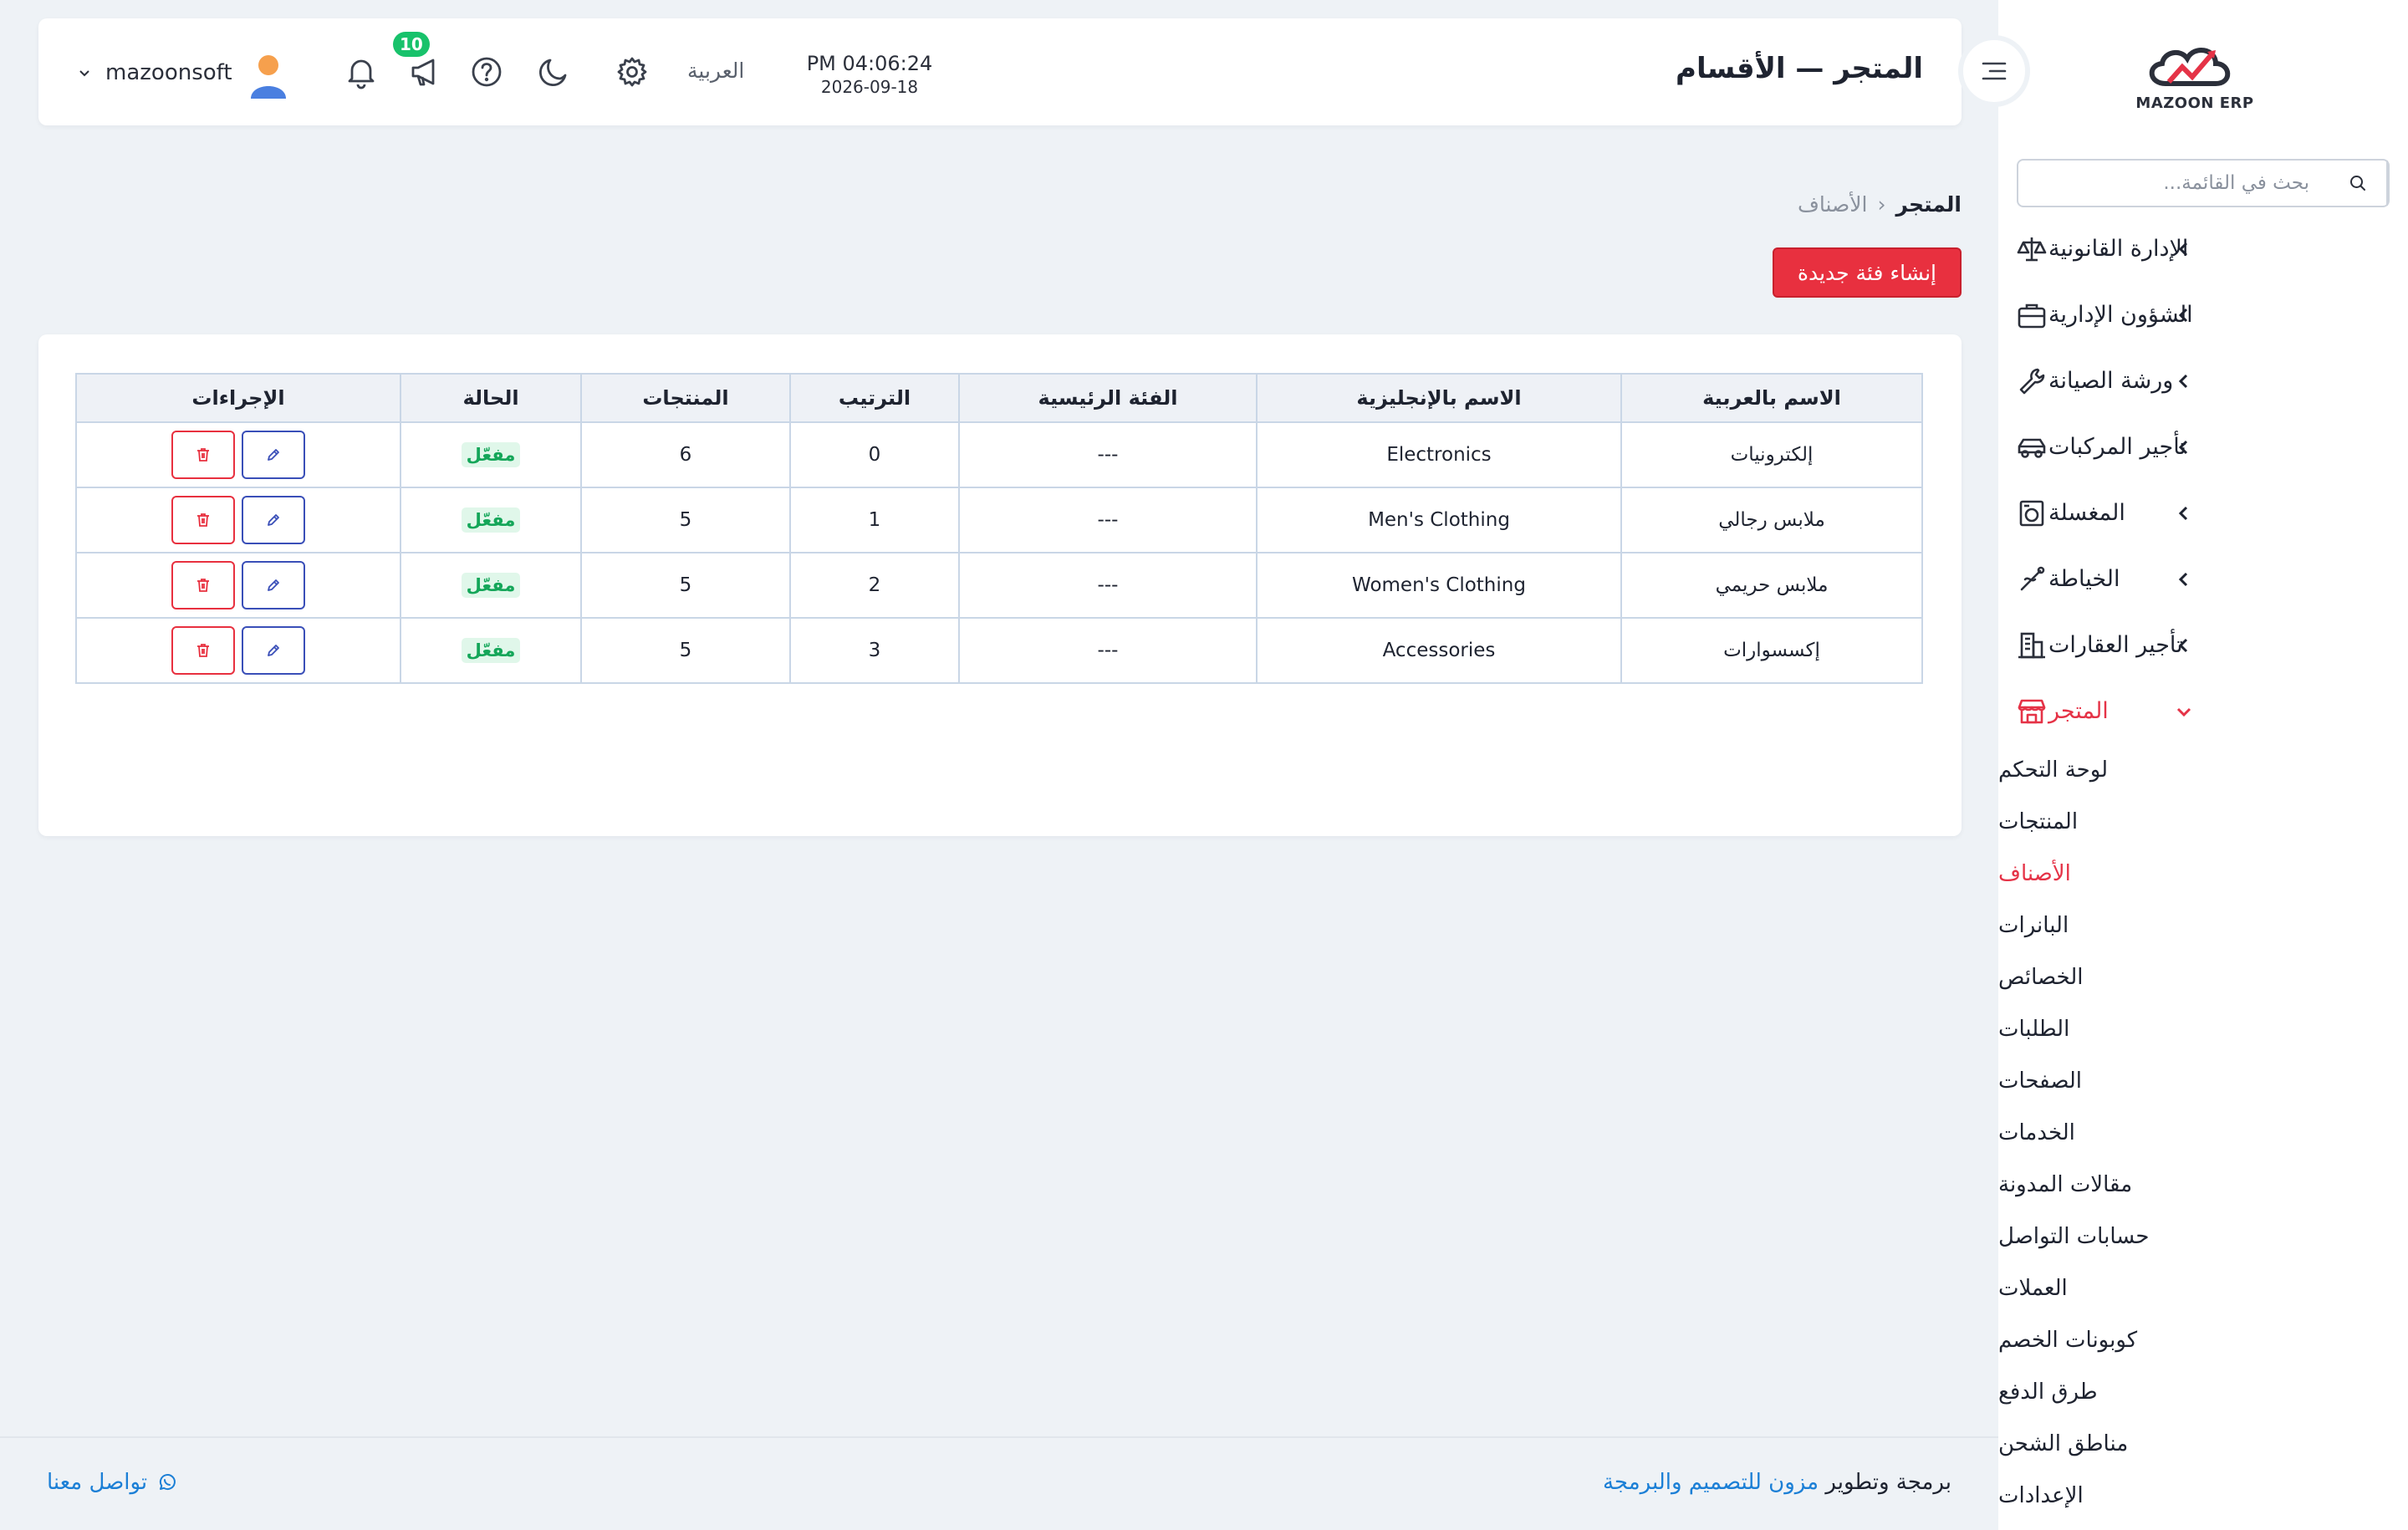  I want to click on contact-us-link: تواصل معنا, so click(112, 1483).